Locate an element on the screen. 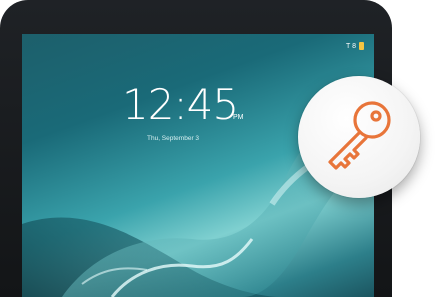  lockscreen-ampm: PM is located at coordinates (238, 117).